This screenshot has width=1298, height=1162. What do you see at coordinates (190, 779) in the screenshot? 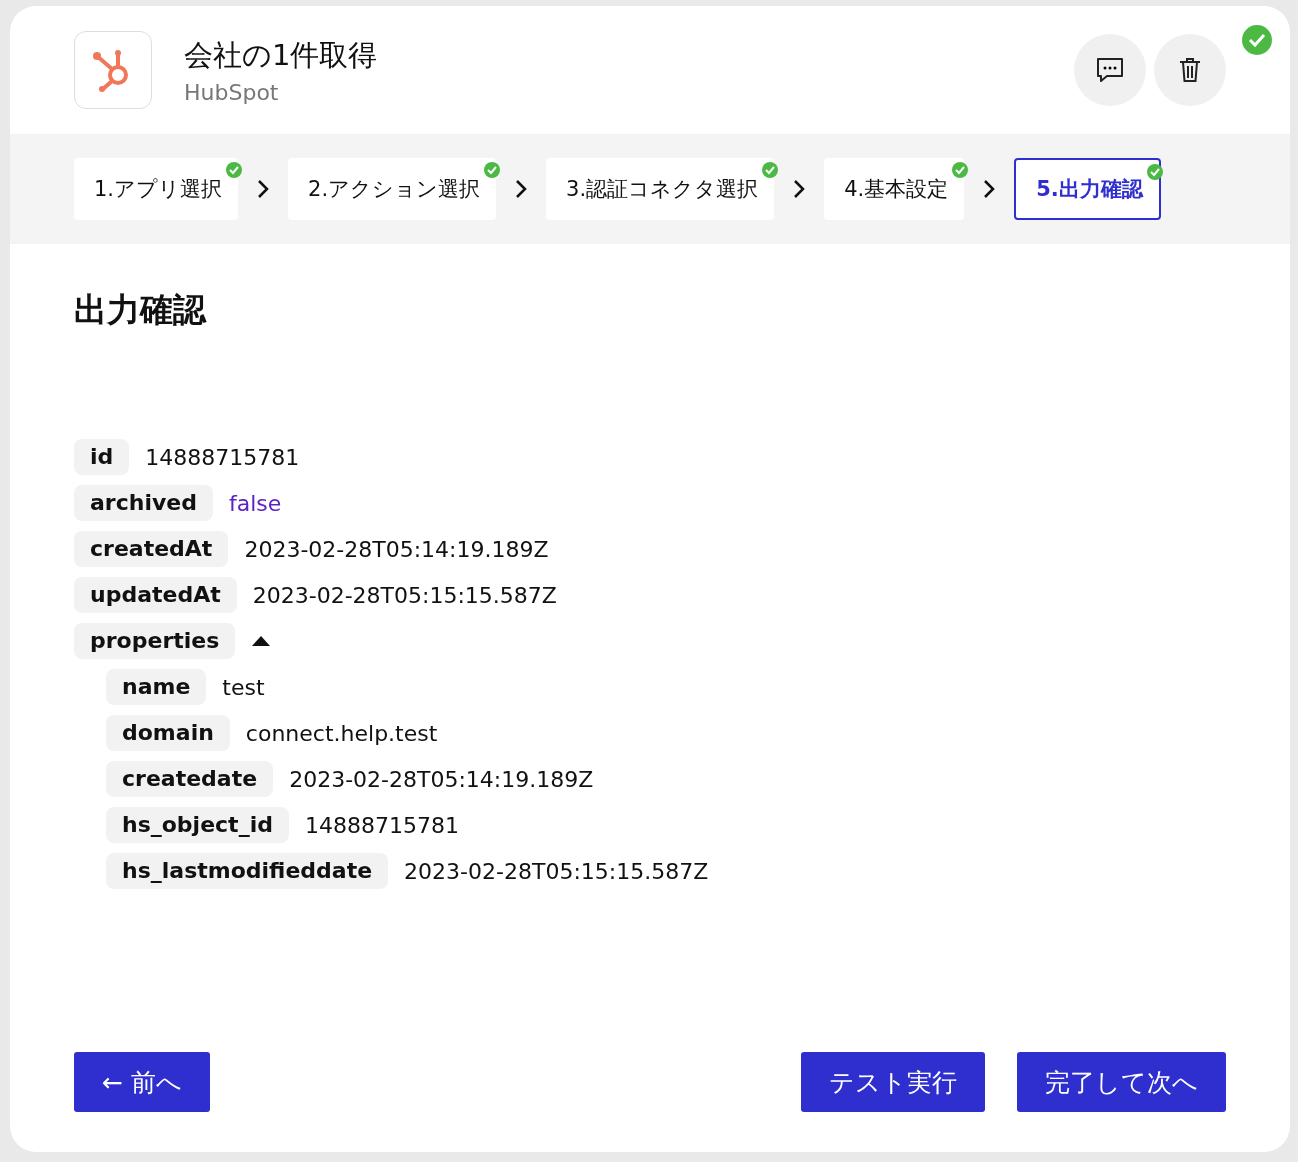
I see `field-key: createdate` at bounding box center [190, 779].